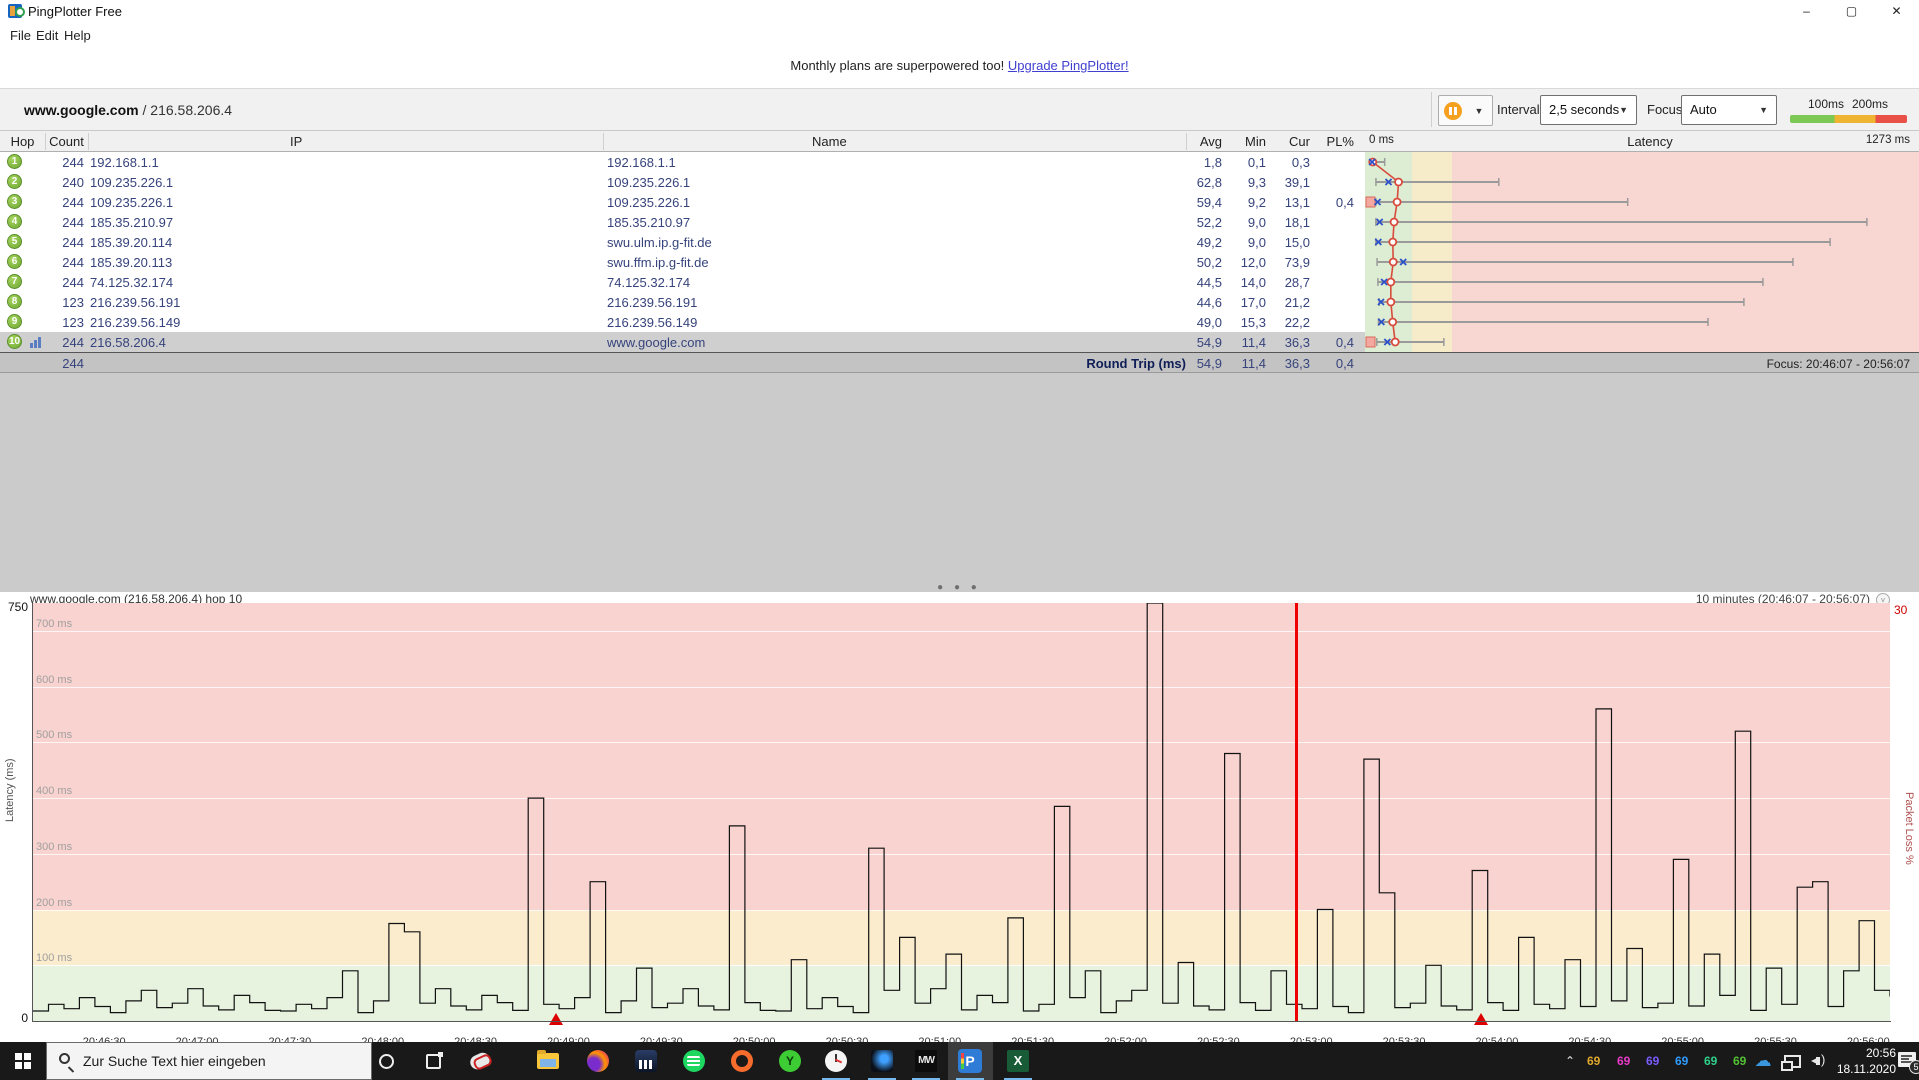  What do you see at coordinates (1909, 828) in the screenshot?
I see `y2-axis-title: Packet Loss %` at bounding box center [1909, 828].